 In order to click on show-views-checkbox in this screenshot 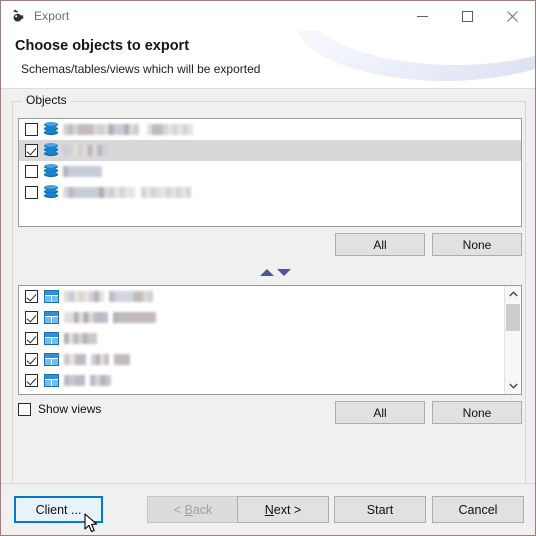, I will do `click(24, 409)`.